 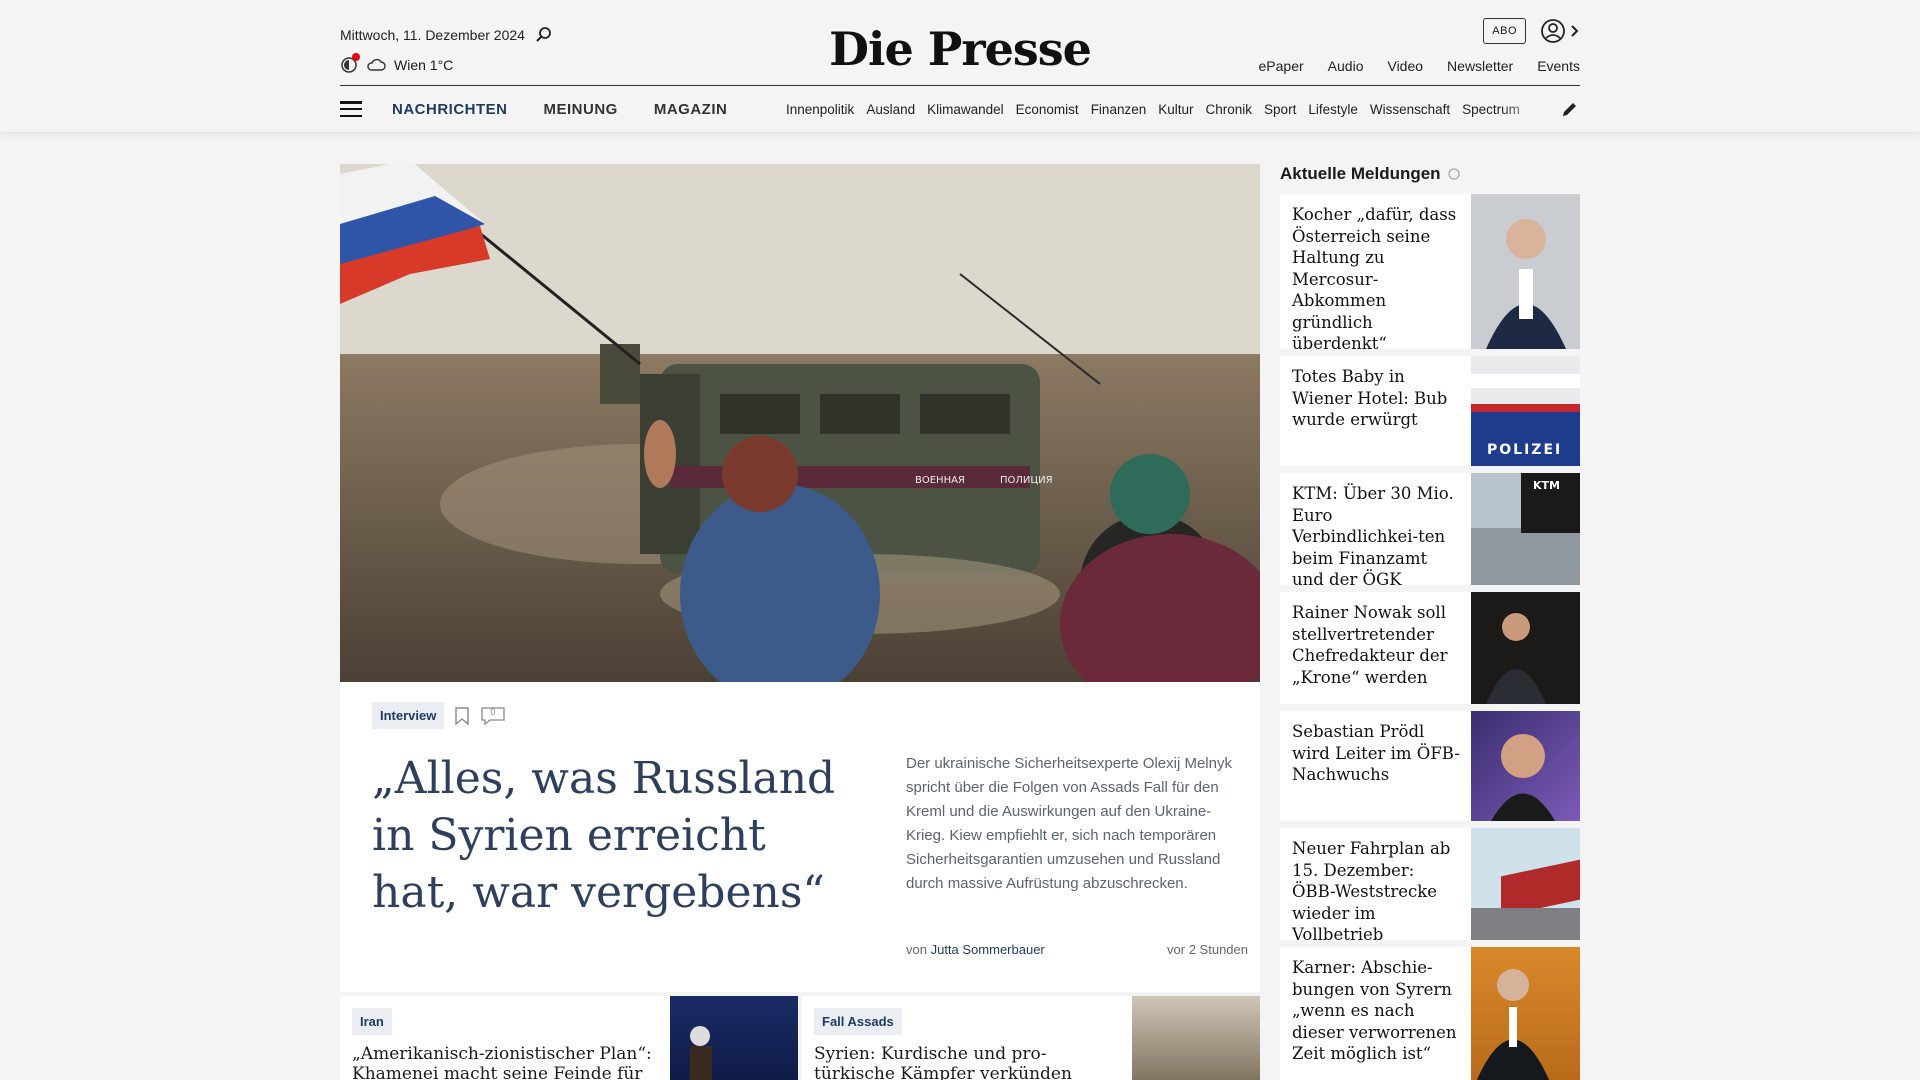 What do you see at coordinates (1560, 31) in the screenshot?
I see `user-icon` at bounding box center [1560, 31].